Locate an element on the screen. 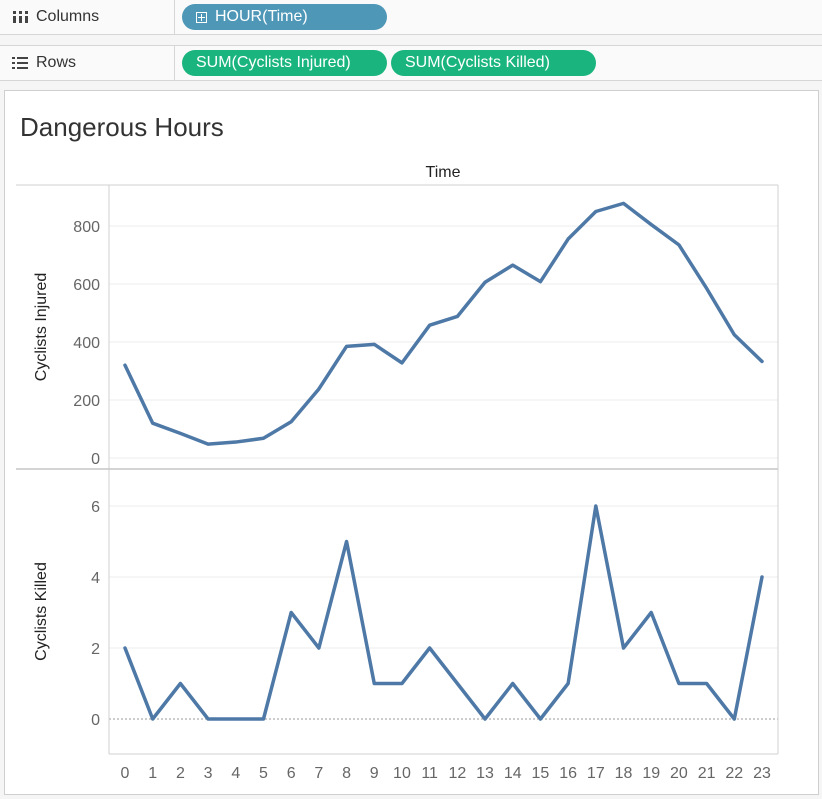 The height and width of the screenshot is (799, 822). x-tick-label: 16 is located at coordinates (568, 773).